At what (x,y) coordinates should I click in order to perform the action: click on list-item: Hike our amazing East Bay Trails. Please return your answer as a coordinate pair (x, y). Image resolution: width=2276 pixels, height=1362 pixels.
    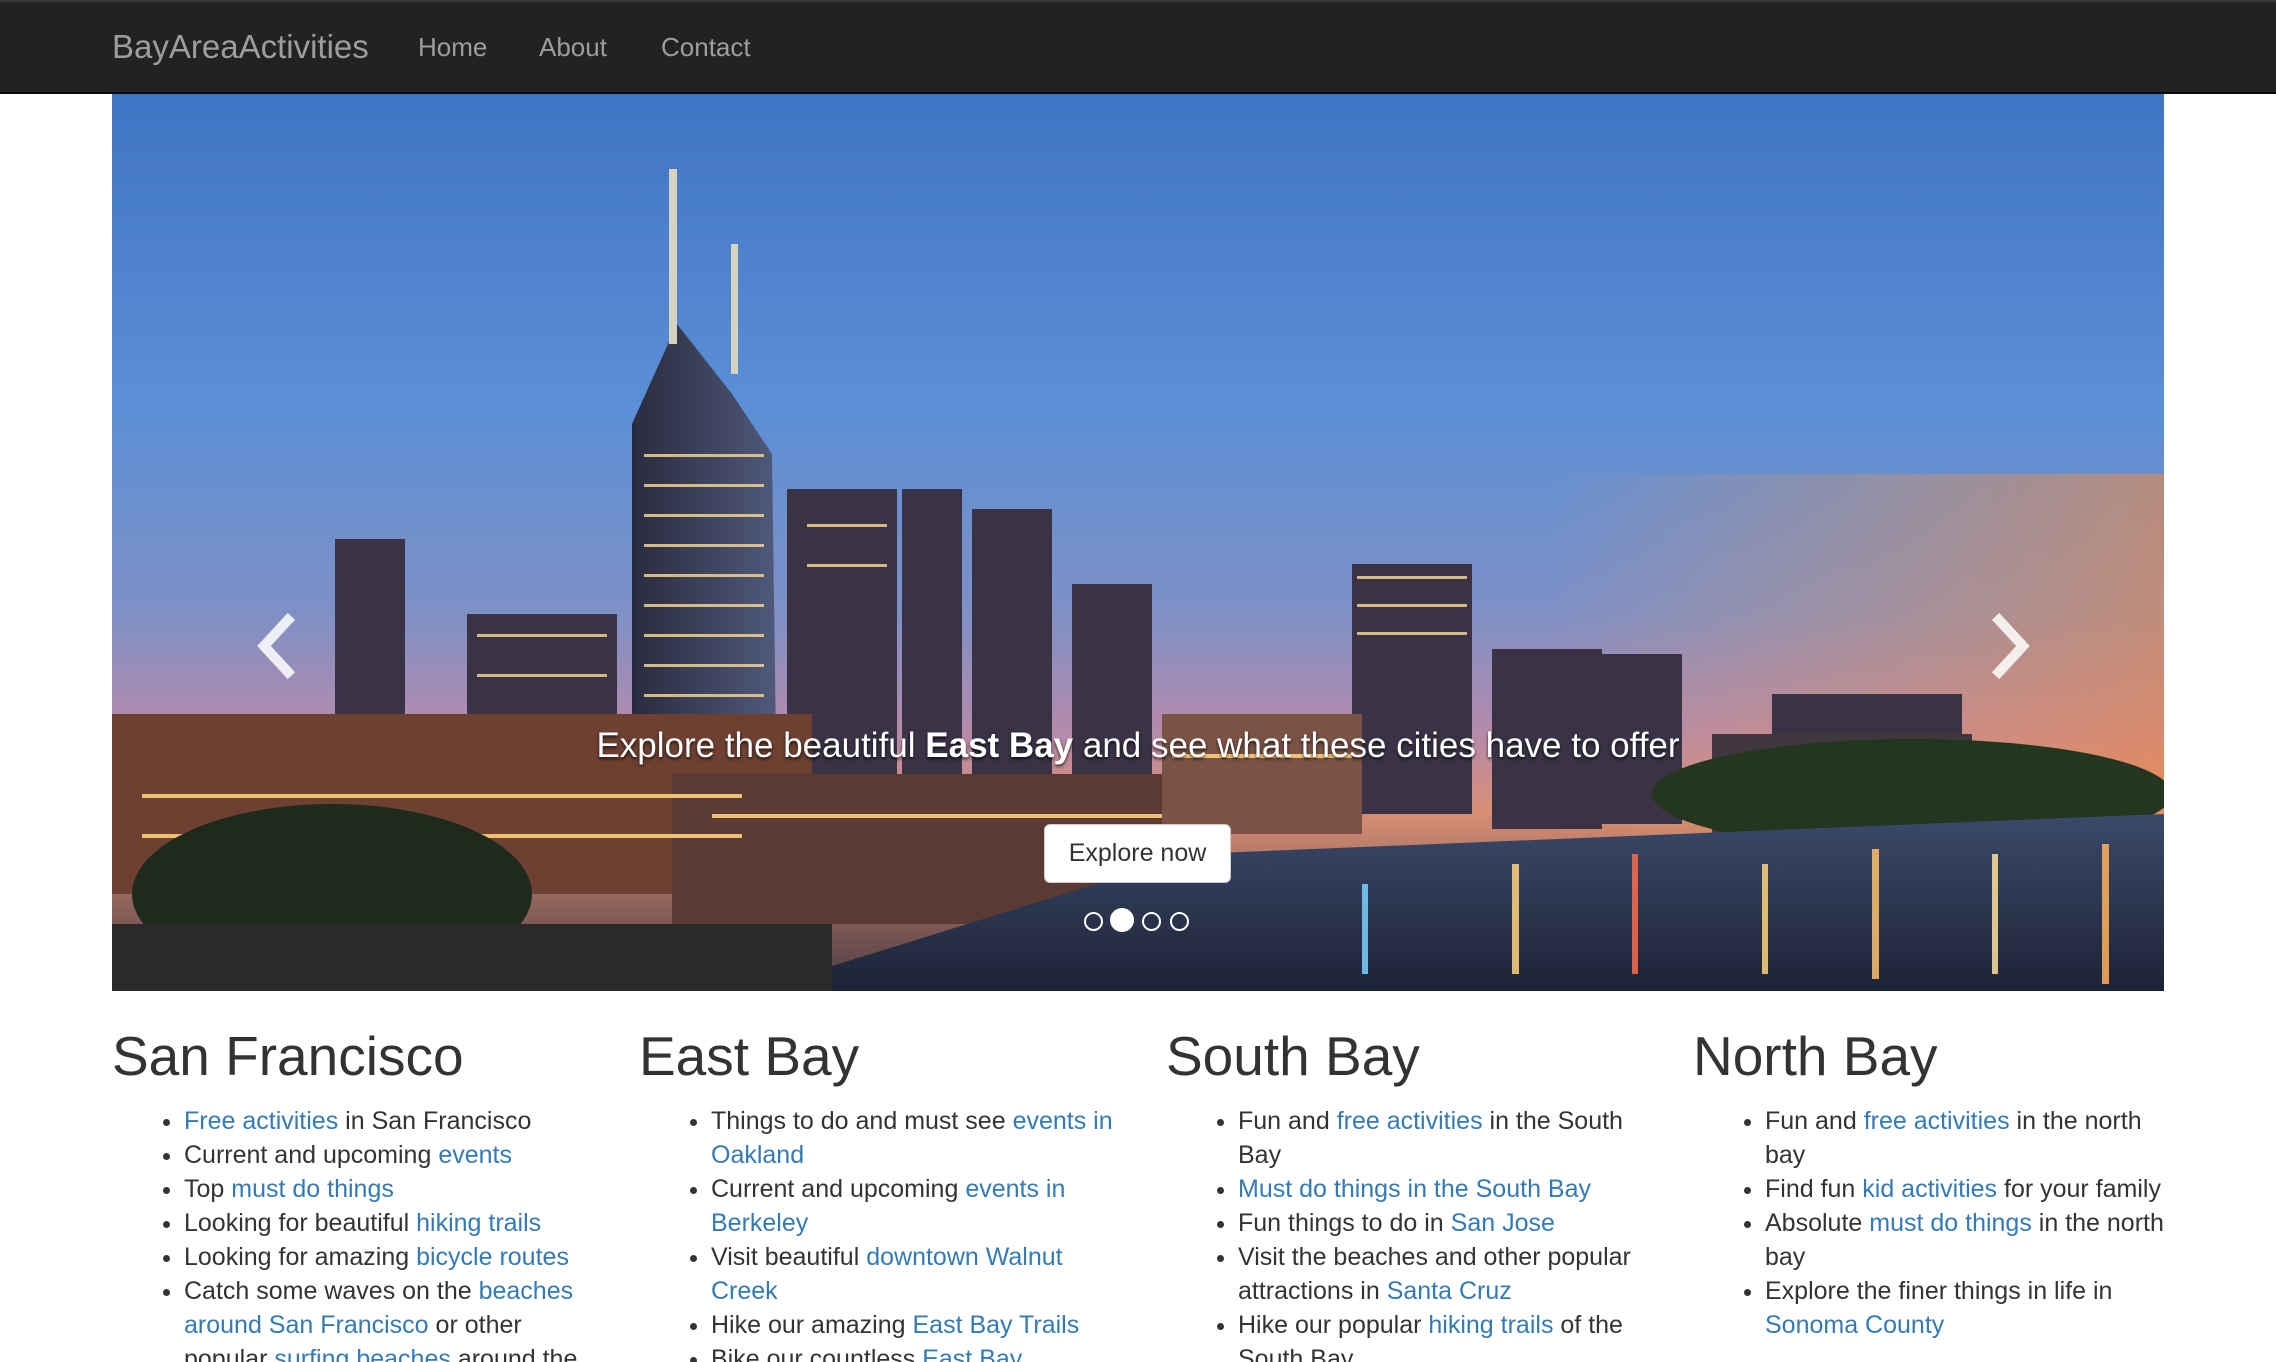
    Looking at the image, I should click on (920, 1325).